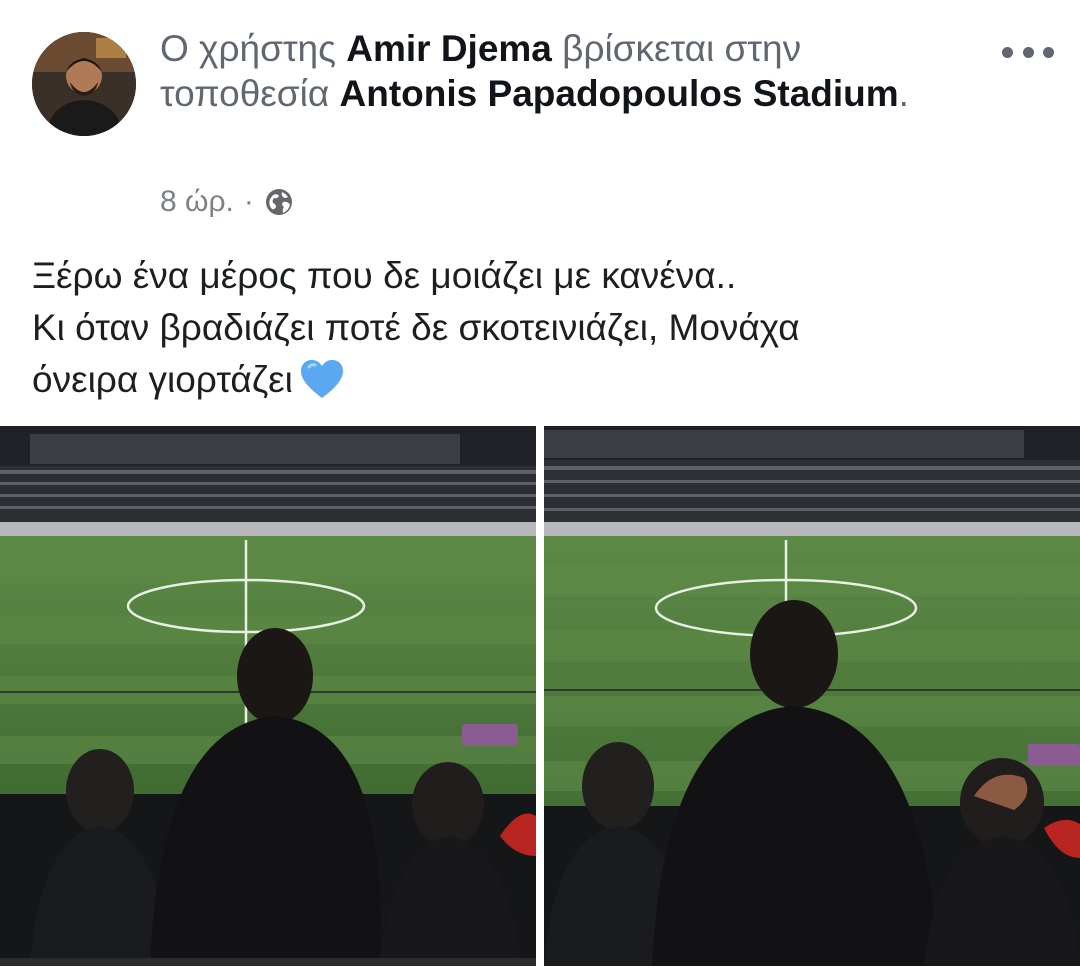 The width and height of the screenshot is (1080, 974). I want to click on author-prefix: Ο χρήστης, so click(248, 48).